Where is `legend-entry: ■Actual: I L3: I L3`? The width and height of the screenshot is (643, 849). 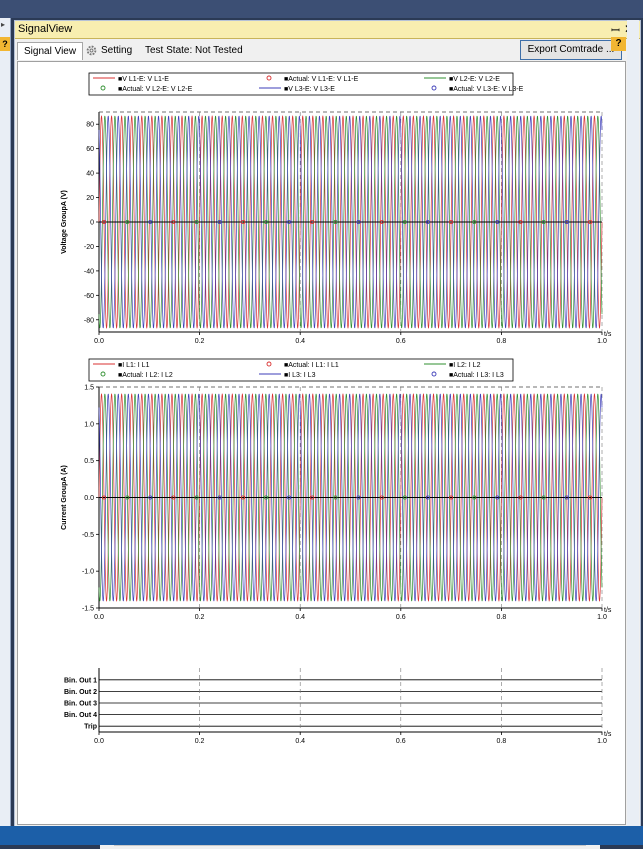
legend-entry: ■Actual: I L3: I L3 is located at coordinates (476, 375).